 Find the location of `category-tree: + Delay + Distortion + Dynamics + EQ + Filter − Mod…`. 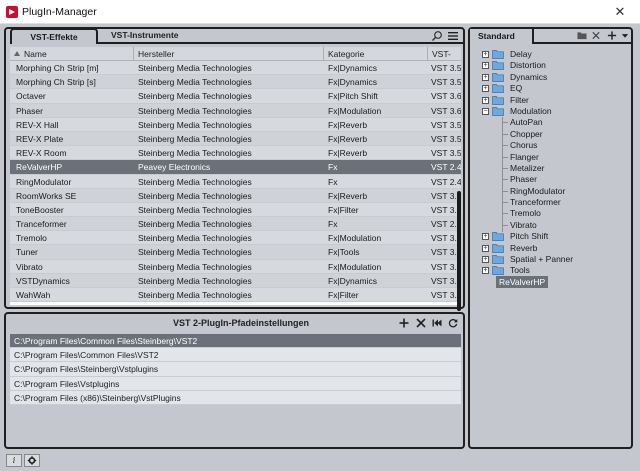

category-tree: + Delay + Distortion + Dynamics + EQ + Filter − Mod… is located at coordinates (550, 168).